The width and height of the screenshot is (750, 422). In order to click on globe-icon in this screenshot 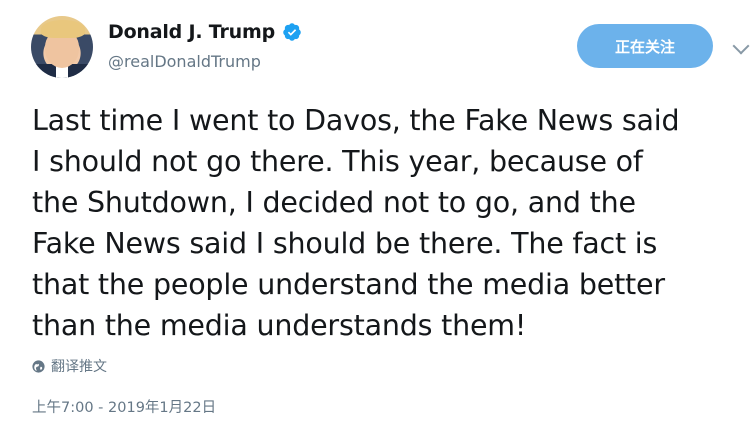, I will do `click(38, 366)`.